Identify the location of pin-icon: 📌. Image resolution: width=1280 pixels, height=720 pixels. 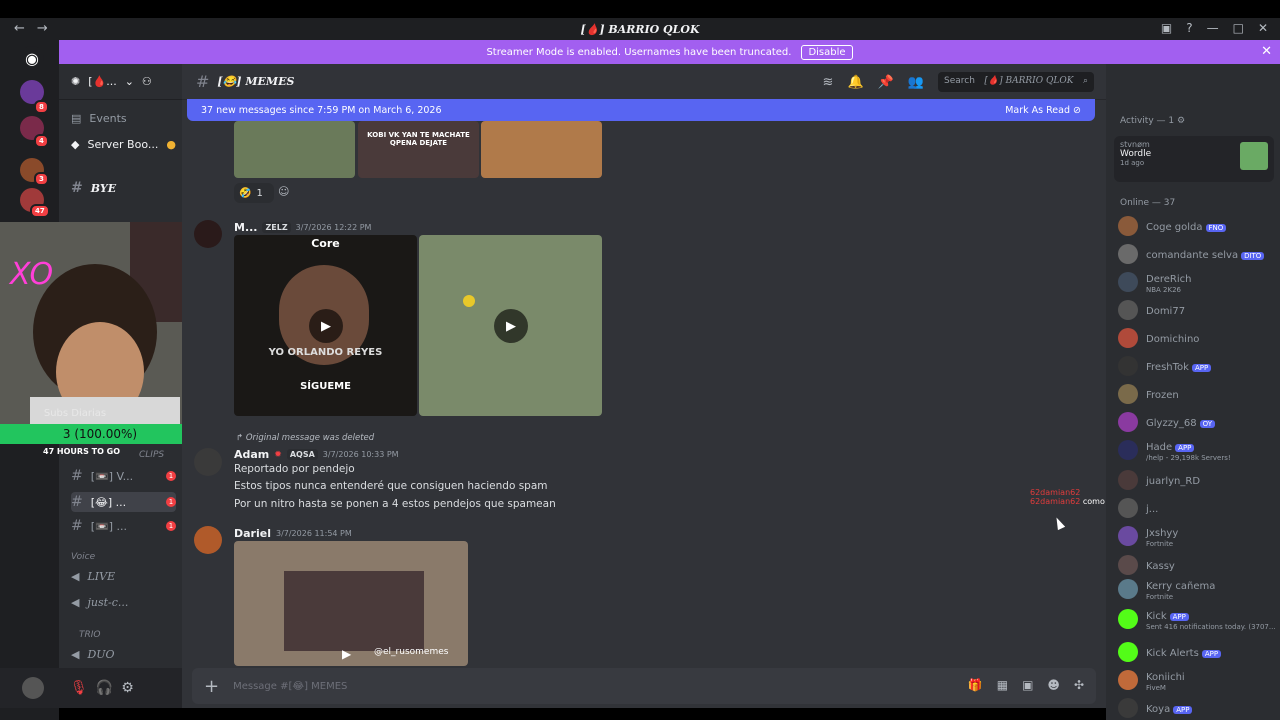
(886, 82).